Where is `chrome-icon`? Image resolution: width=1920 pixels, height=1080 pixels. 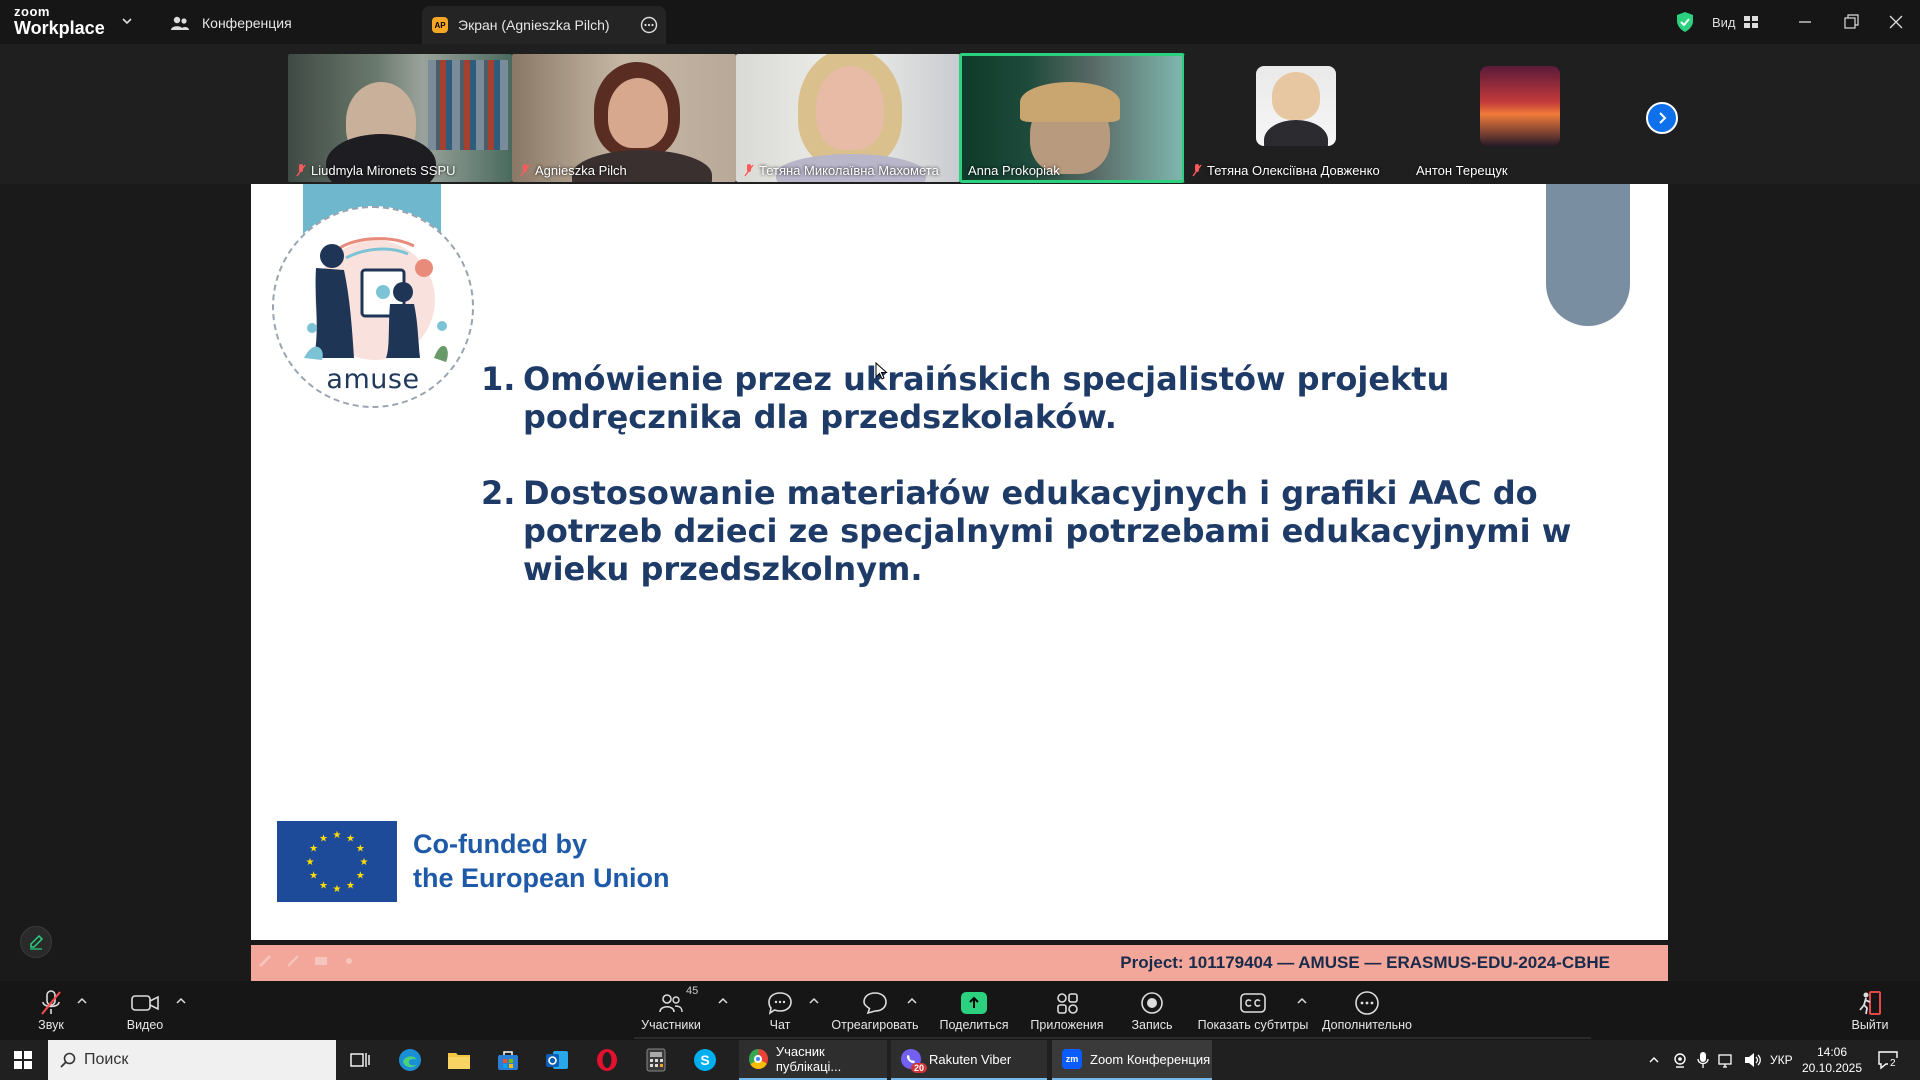
chrome-icon is located at coordinates (758, 1059).